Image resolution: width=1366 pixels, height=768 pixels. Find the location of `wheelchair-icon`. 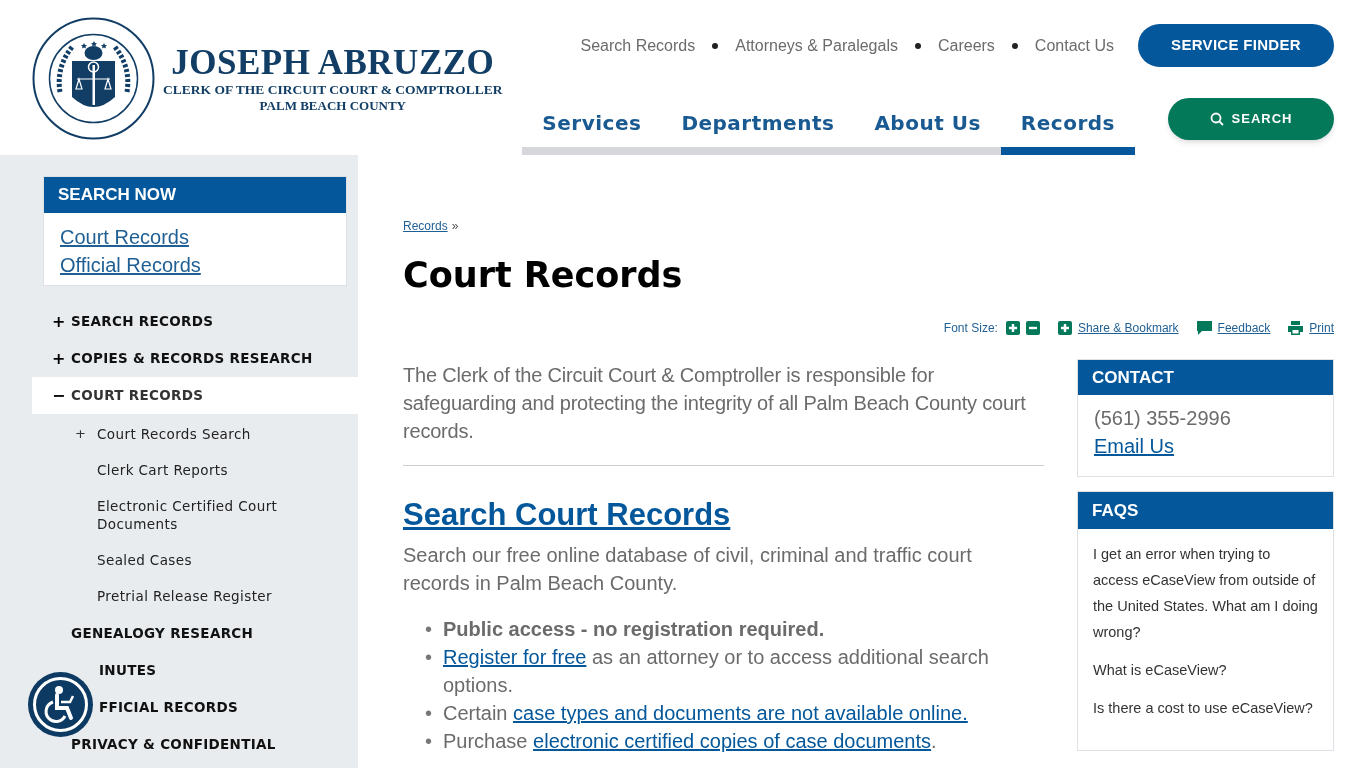

wheelchair-icon is located at coordinates (60, 704).